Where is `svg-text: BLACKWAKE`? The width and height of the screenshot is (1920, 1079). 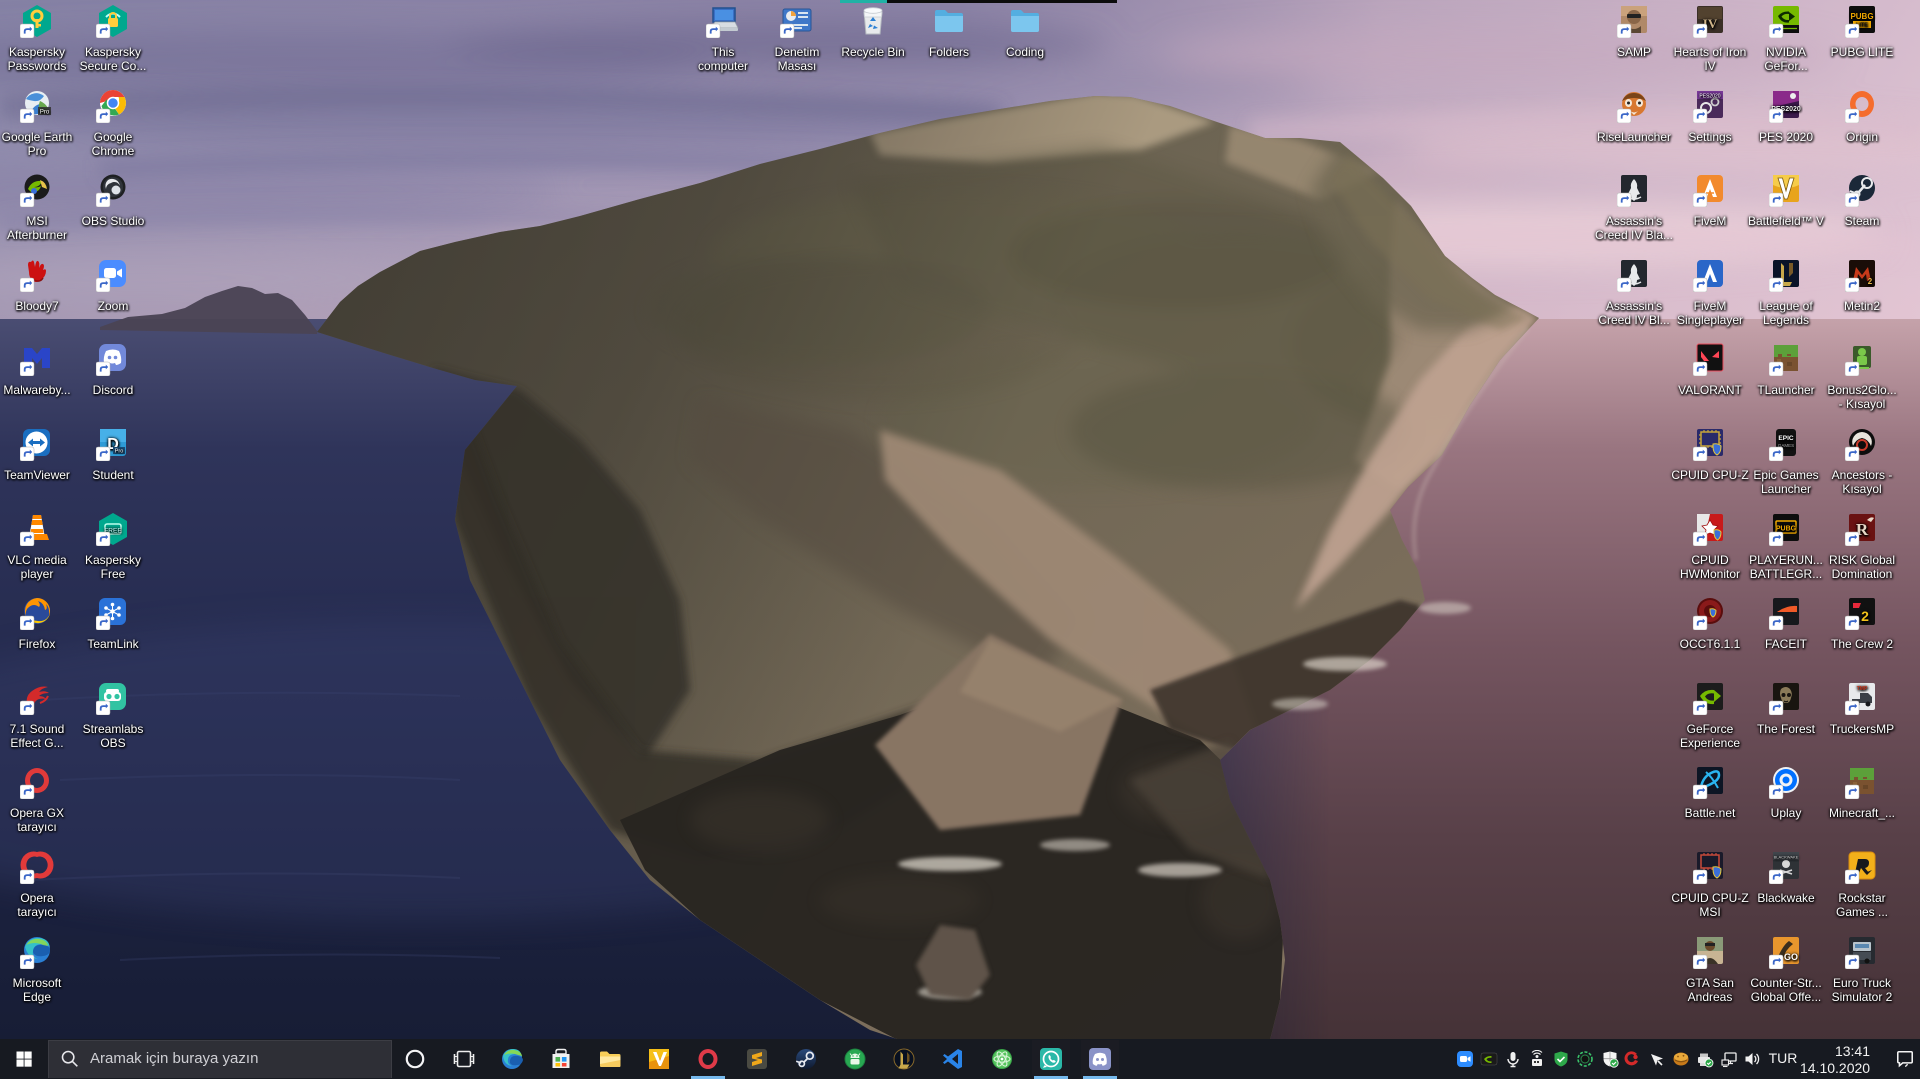 svg-text: BLACKWAKE is located at coordinates (1786, 857).